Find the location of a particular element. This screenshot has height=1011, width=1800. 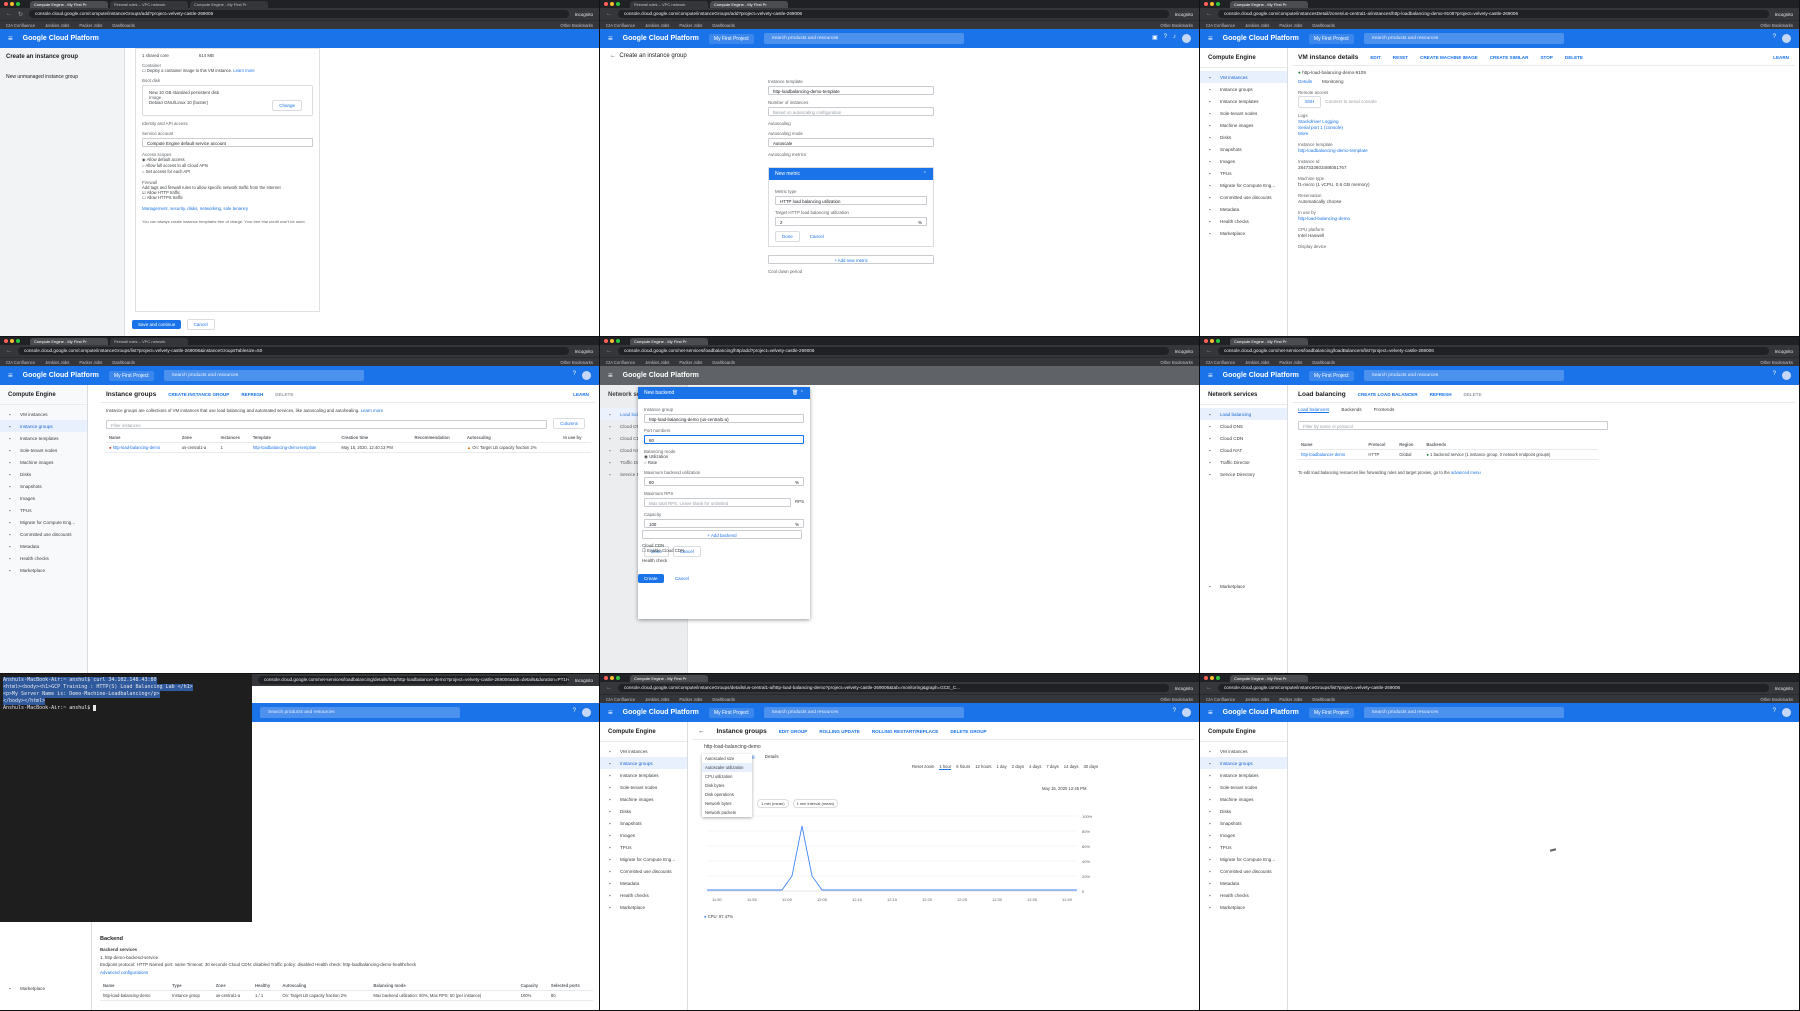

project-selector: My First Project is located at coordinates (731, 712).